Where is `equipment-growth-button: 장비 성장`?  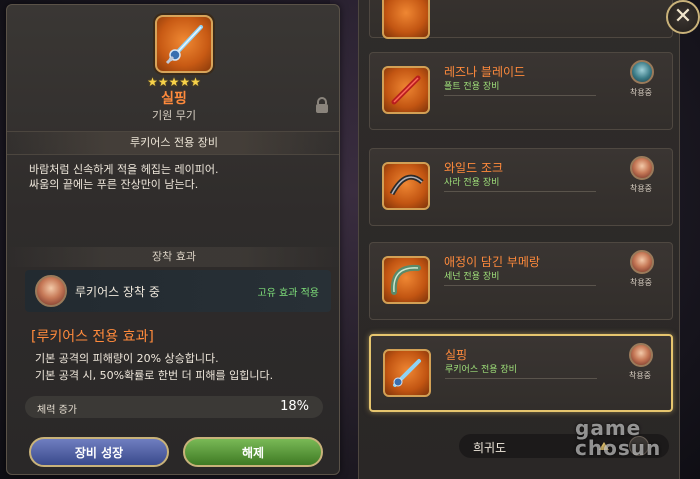
equipment-growth-button: 장비 성장 is located at coordinates (99, 452).